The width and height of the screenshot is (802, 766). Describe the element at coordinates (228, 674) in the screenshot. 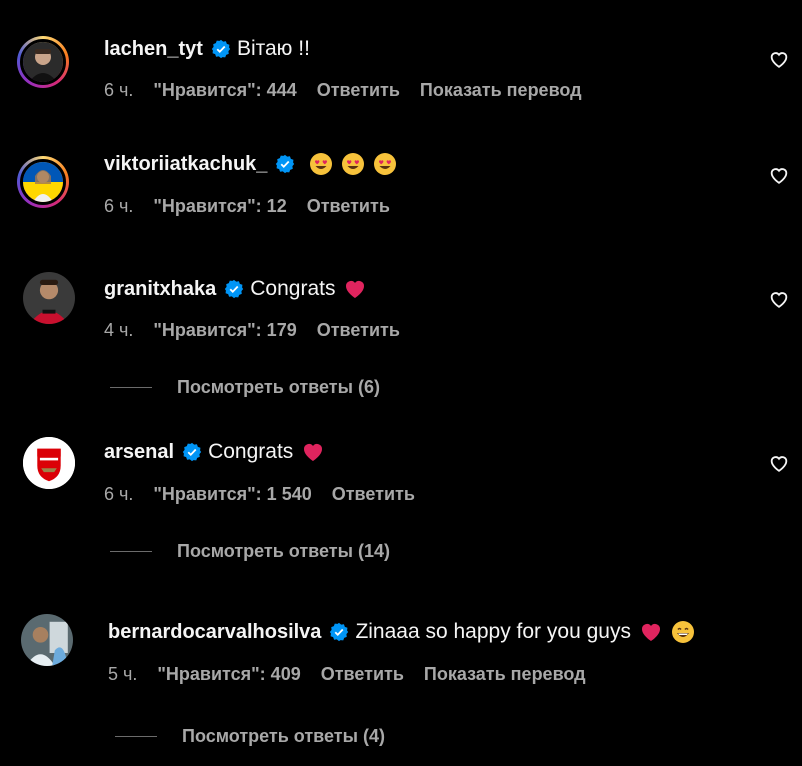

I see `likes-count: "Нравится": 409` at that location.